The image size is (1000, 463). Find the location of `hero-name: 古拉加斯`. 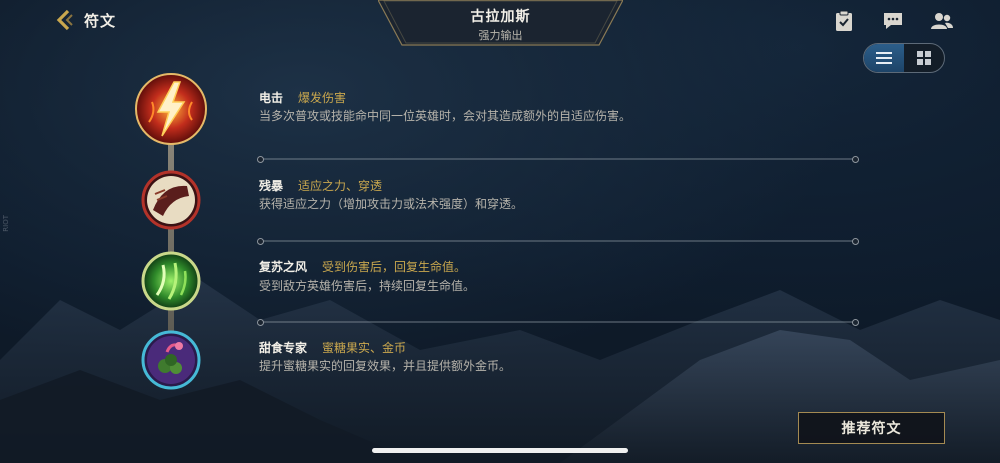

hero-name: 古拉加斯 is located at coordinates (500, 17).